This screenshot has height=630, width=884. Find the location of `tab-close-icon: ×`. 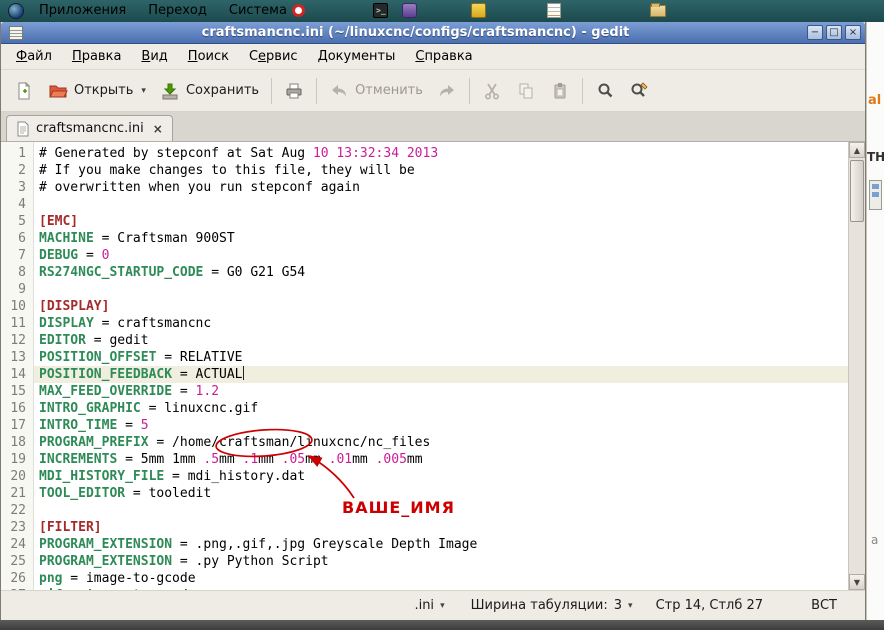

tab-close-icon: × is located at coordinates (158, 129).